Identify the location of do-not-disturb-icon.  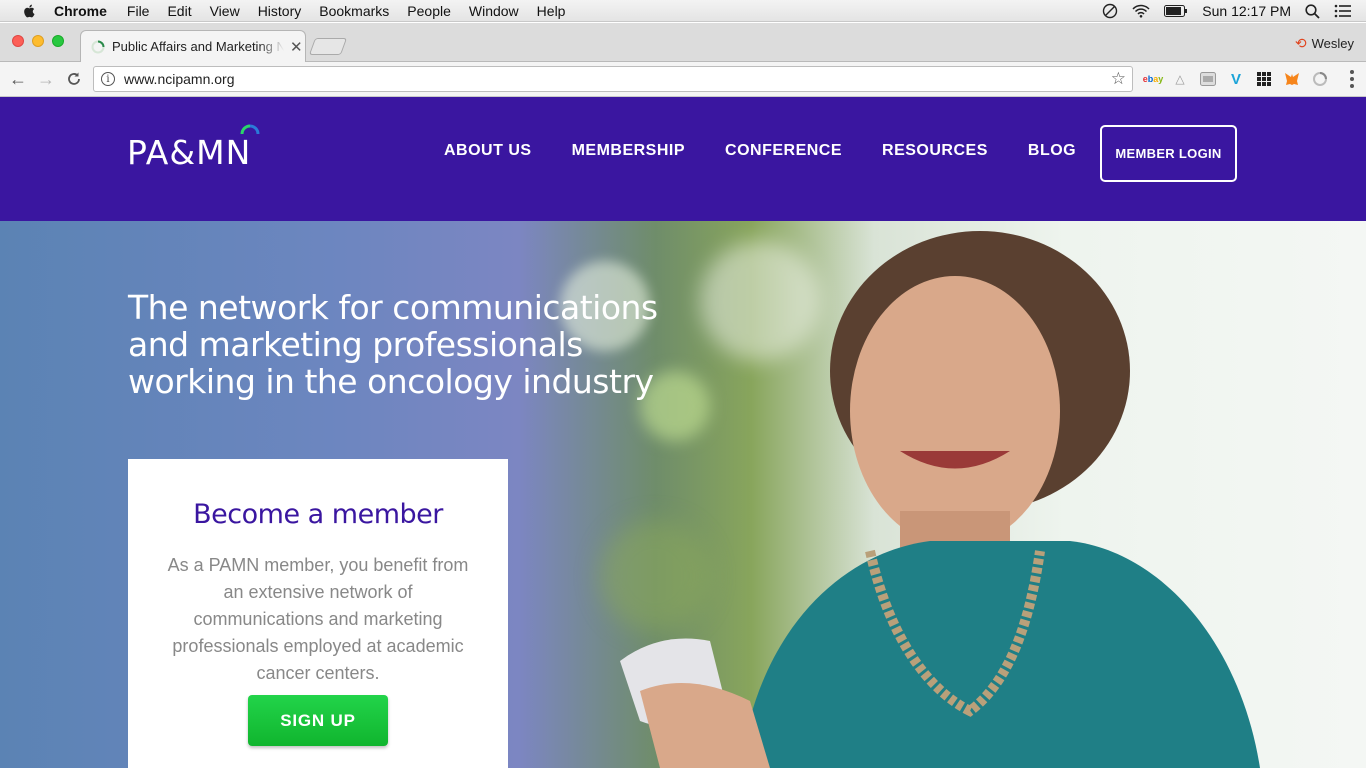
(1110, 11).